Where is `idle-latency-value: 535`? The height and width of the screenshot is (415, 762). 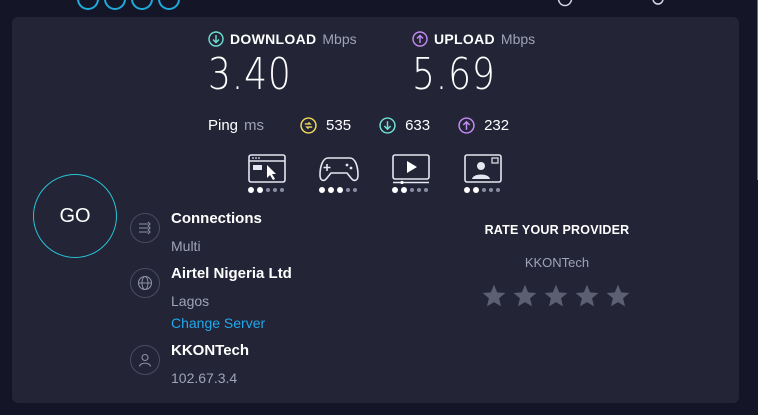
idle-latency-value: 535 is located at coordinates (339, 125).